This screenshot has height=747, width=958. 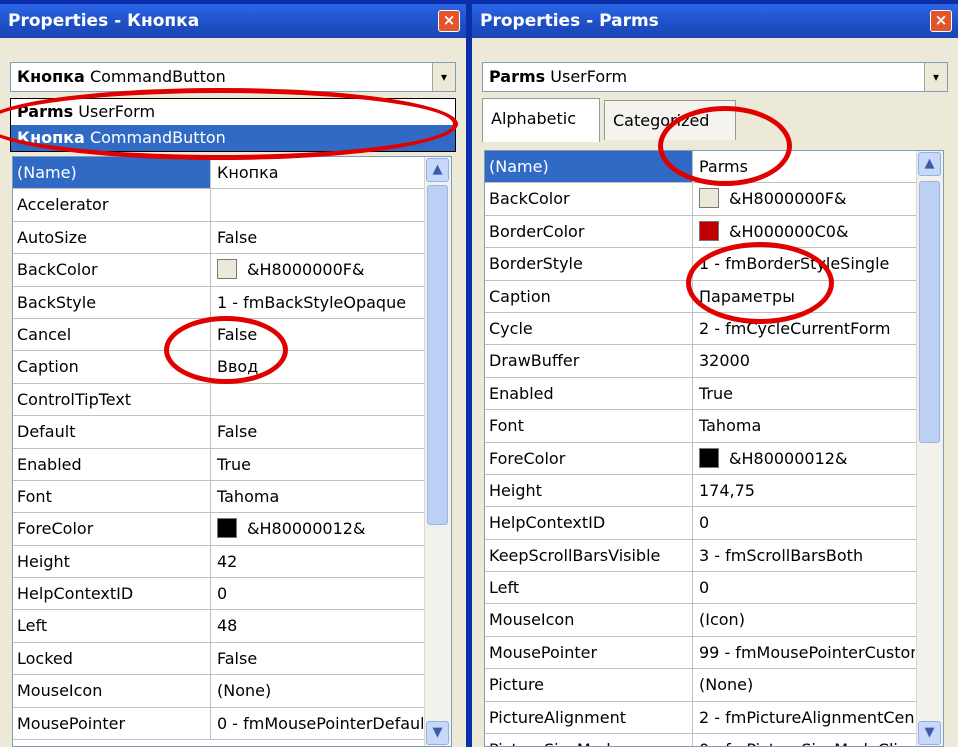 What do you see at coordinates (589, 76) in the screenshot?
I see `selected-object-type: UserForm` at bounding box center [589, 76].